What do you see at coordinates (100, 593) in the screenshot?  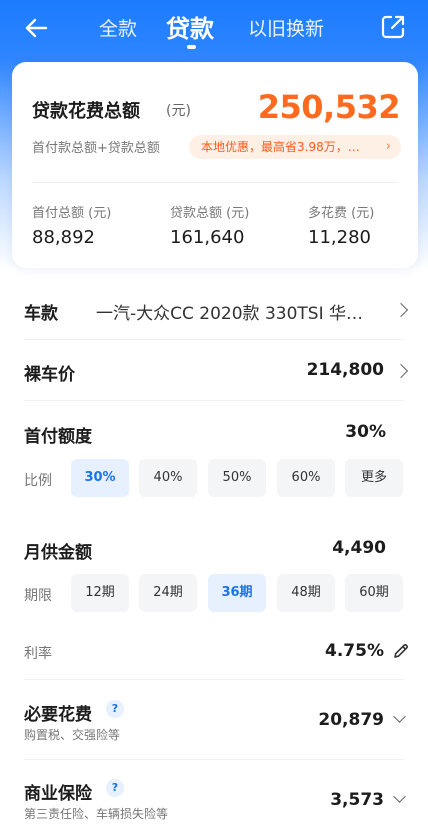 I see `term-option-12: 12期` at bounding box center [100, 593].